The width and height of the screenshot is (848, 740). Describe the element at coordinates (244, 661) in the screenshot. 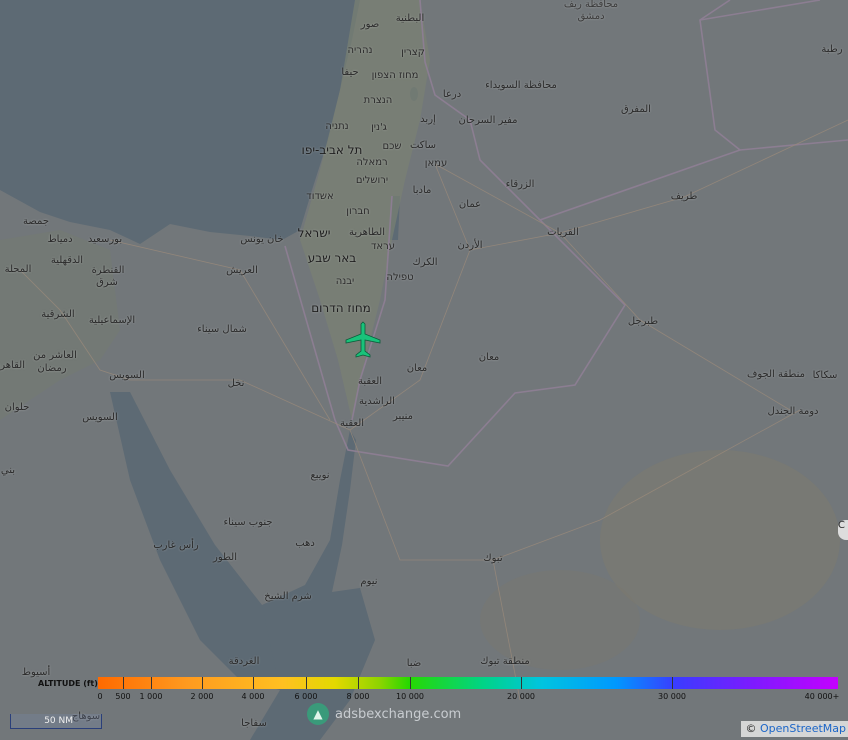

I see `map-place-label: الغردقة` at that location.